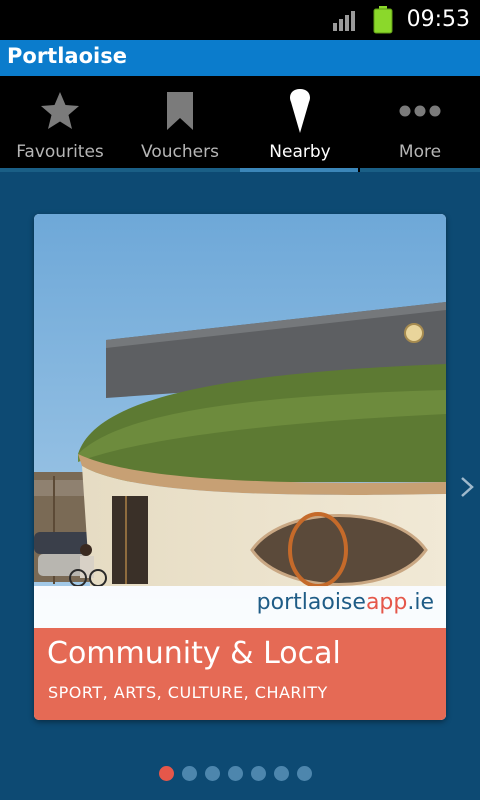  I want to click on category-subtitle: SPORT, ARTS, CULTURE, CHARITY, so click(188, 692).